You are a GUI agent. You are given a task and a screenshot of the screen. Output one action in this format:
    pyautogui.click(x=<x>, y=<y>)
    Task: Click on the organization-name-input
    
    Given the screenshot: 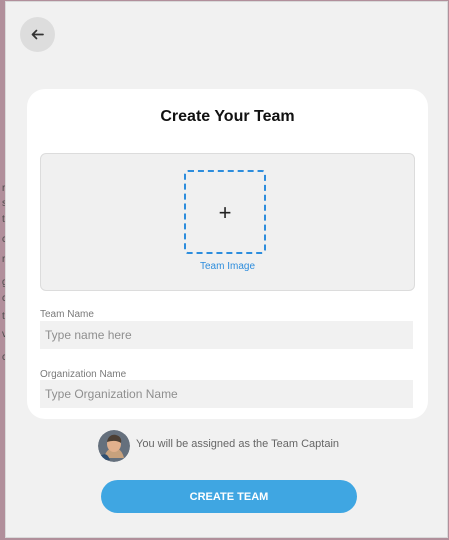 What is the action you would take?
    pyautogui.click(x=226, y=394)
    